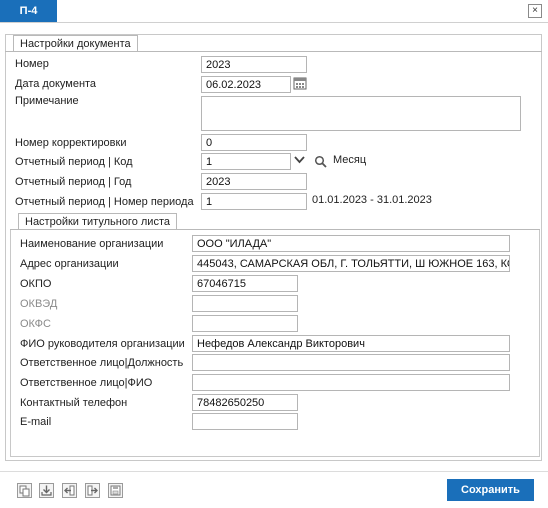 The width and height of the screenshot is (548, 508). Describe the element at coordinates (274, 22) in the screenshot. I see `header-divider` at that location.